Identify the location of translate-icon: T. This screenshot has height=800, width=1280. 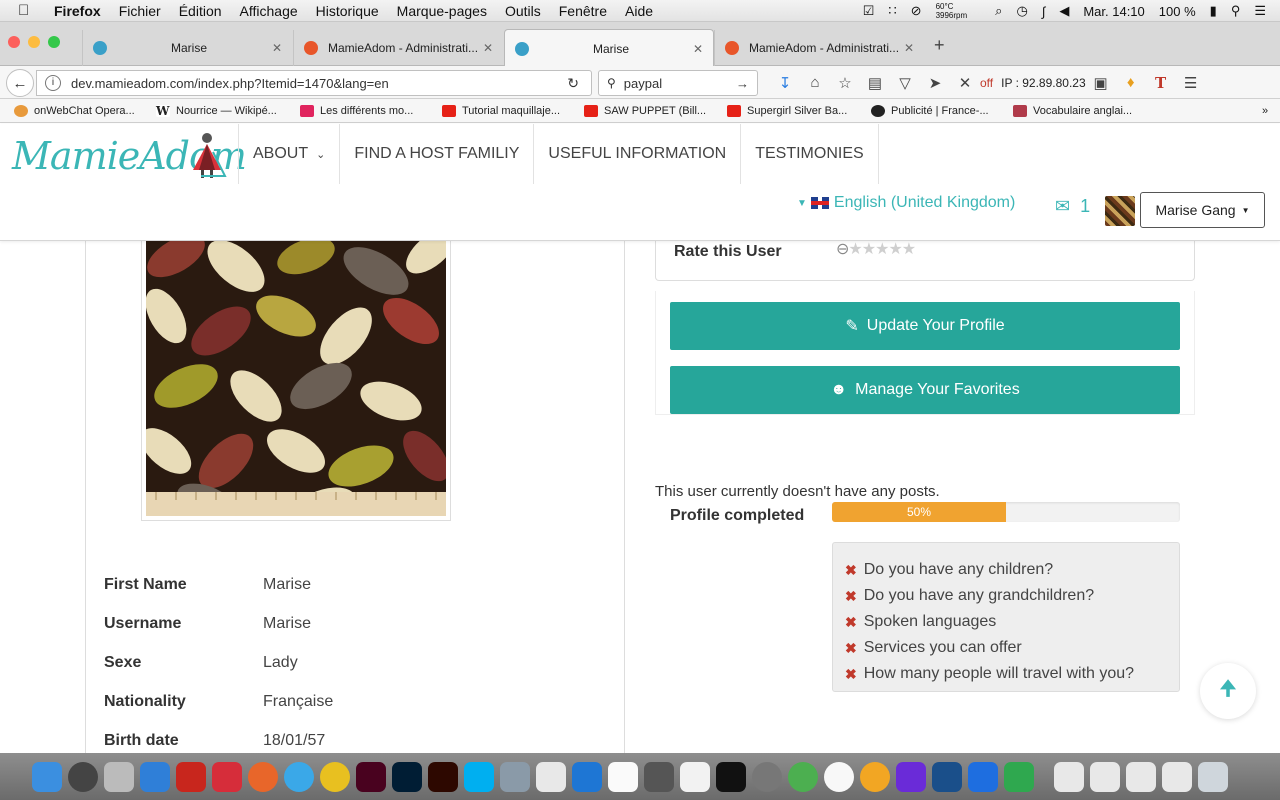
(1161, 83).